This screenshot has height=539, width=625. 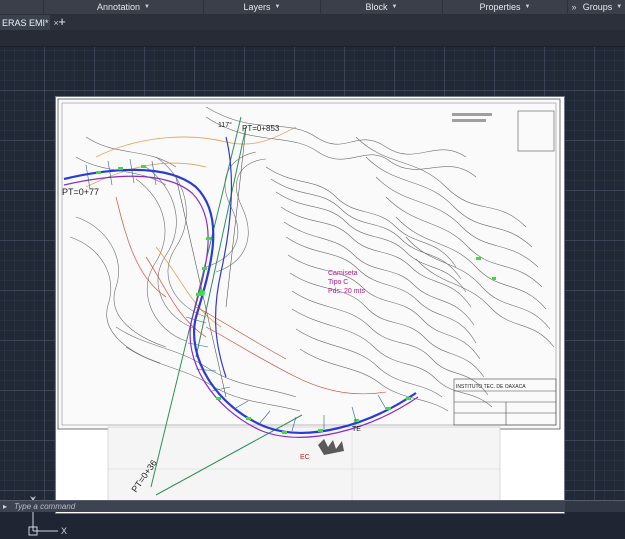 What do you see at coordinates (22, 7) in the screenshot?
I see `ribbon-left-edge` at bounding box center [22, 7].